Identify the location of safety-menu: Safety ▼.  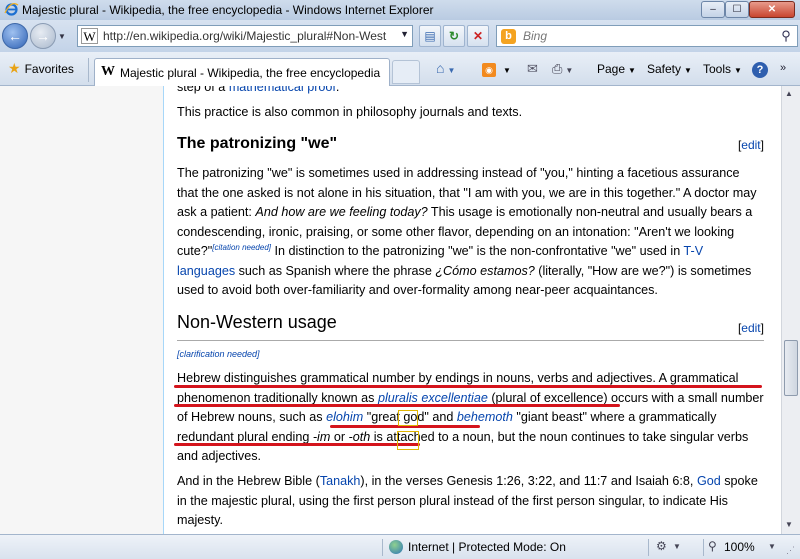
(669, 71).